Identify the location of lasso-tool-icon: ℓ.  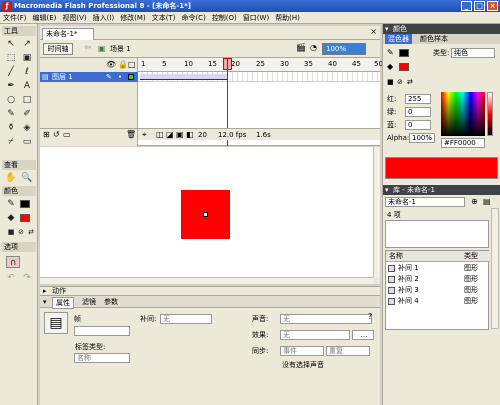
(27, 72).